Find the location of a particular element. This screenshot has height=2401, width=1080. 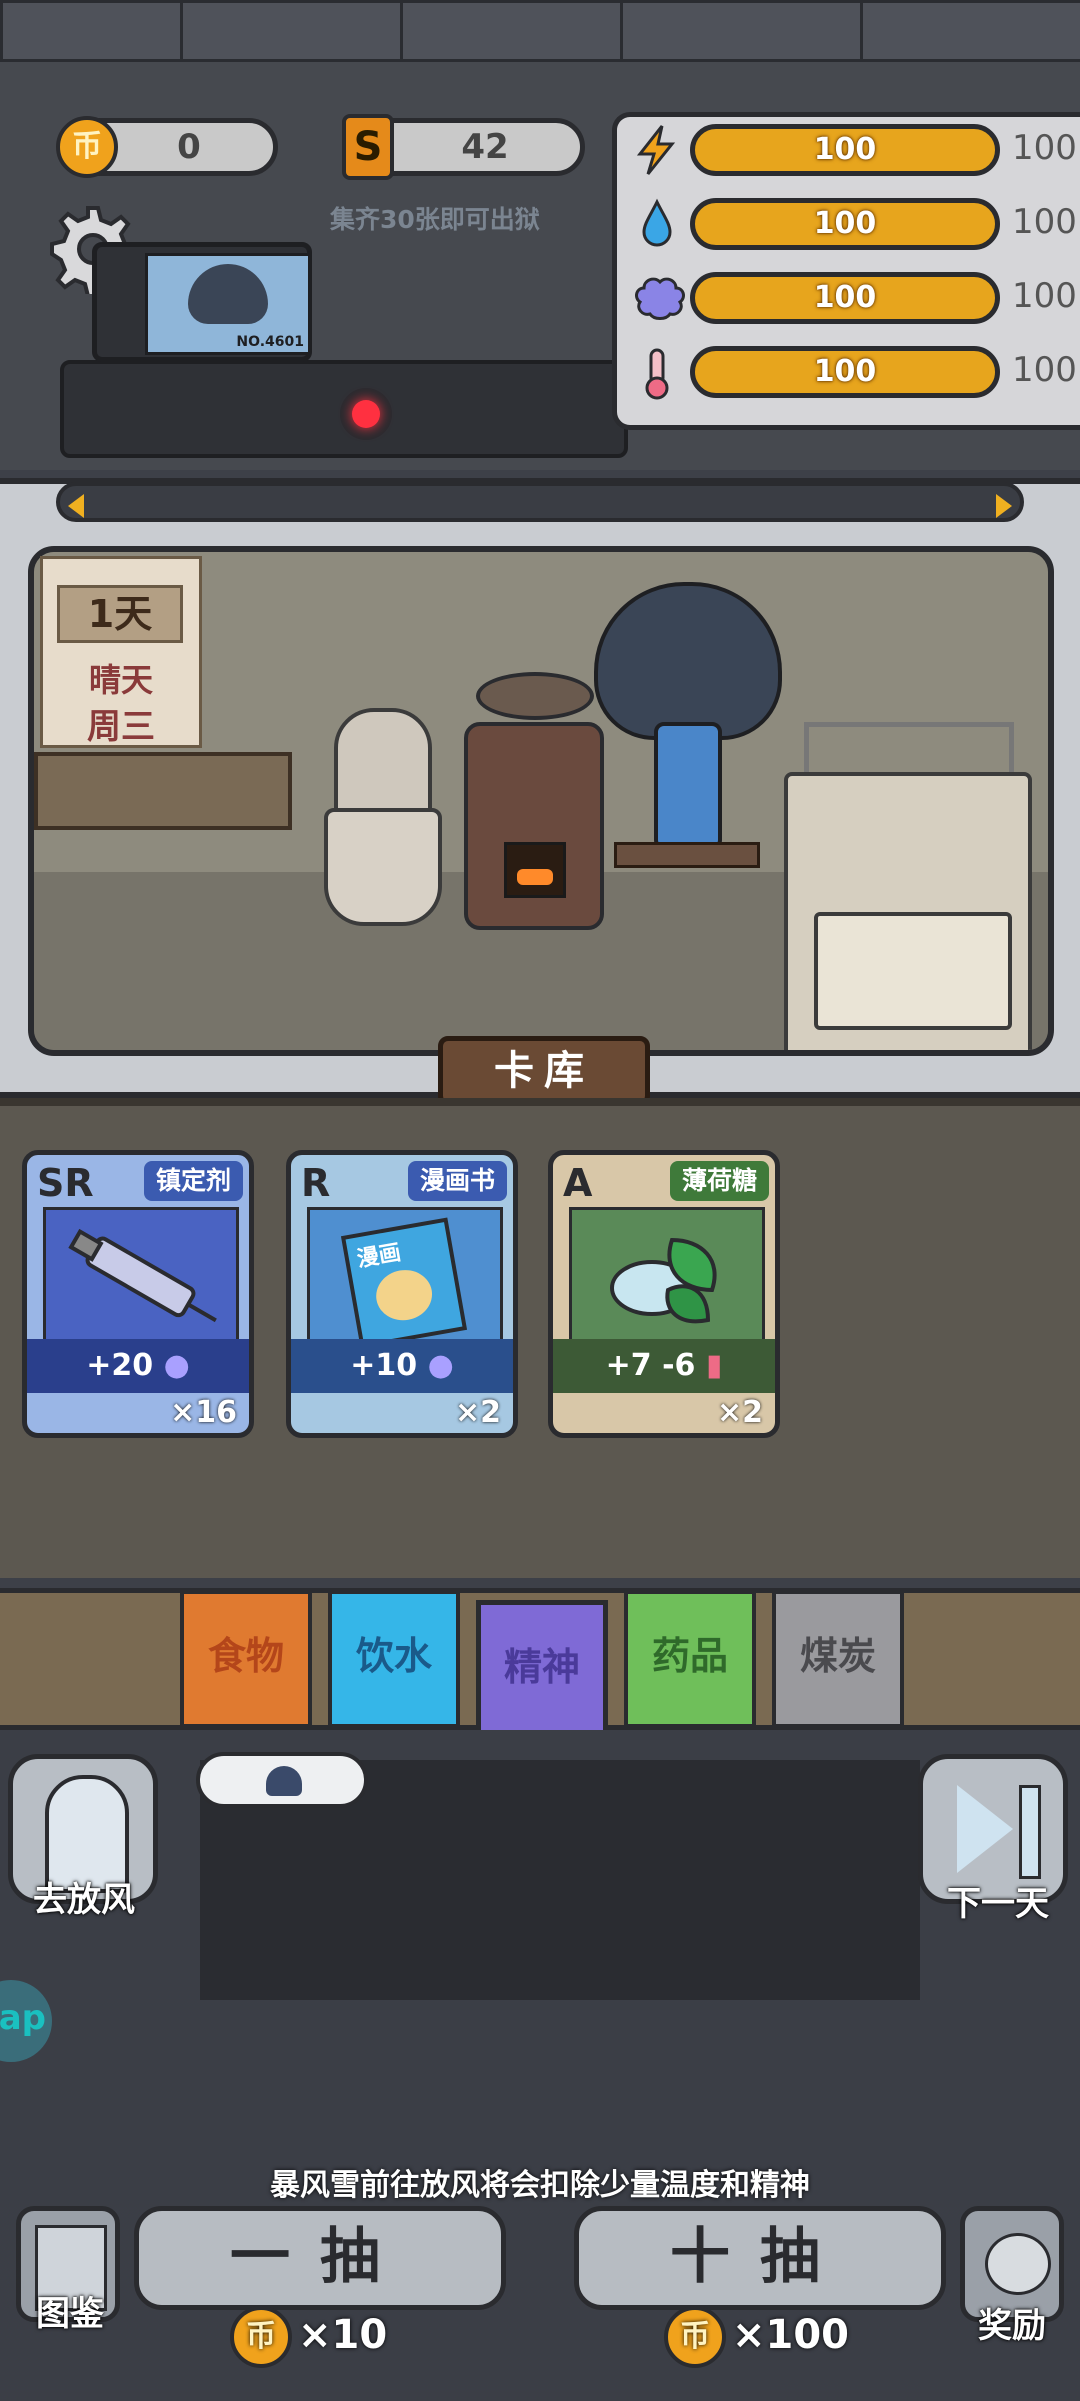

bed is located at coordinates (904, 886).